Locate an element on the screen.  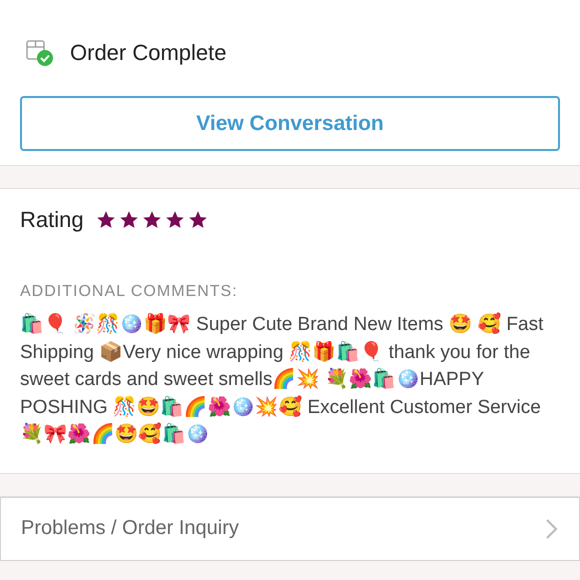
order-status: Order Complete is located at coordinates (148, 53).